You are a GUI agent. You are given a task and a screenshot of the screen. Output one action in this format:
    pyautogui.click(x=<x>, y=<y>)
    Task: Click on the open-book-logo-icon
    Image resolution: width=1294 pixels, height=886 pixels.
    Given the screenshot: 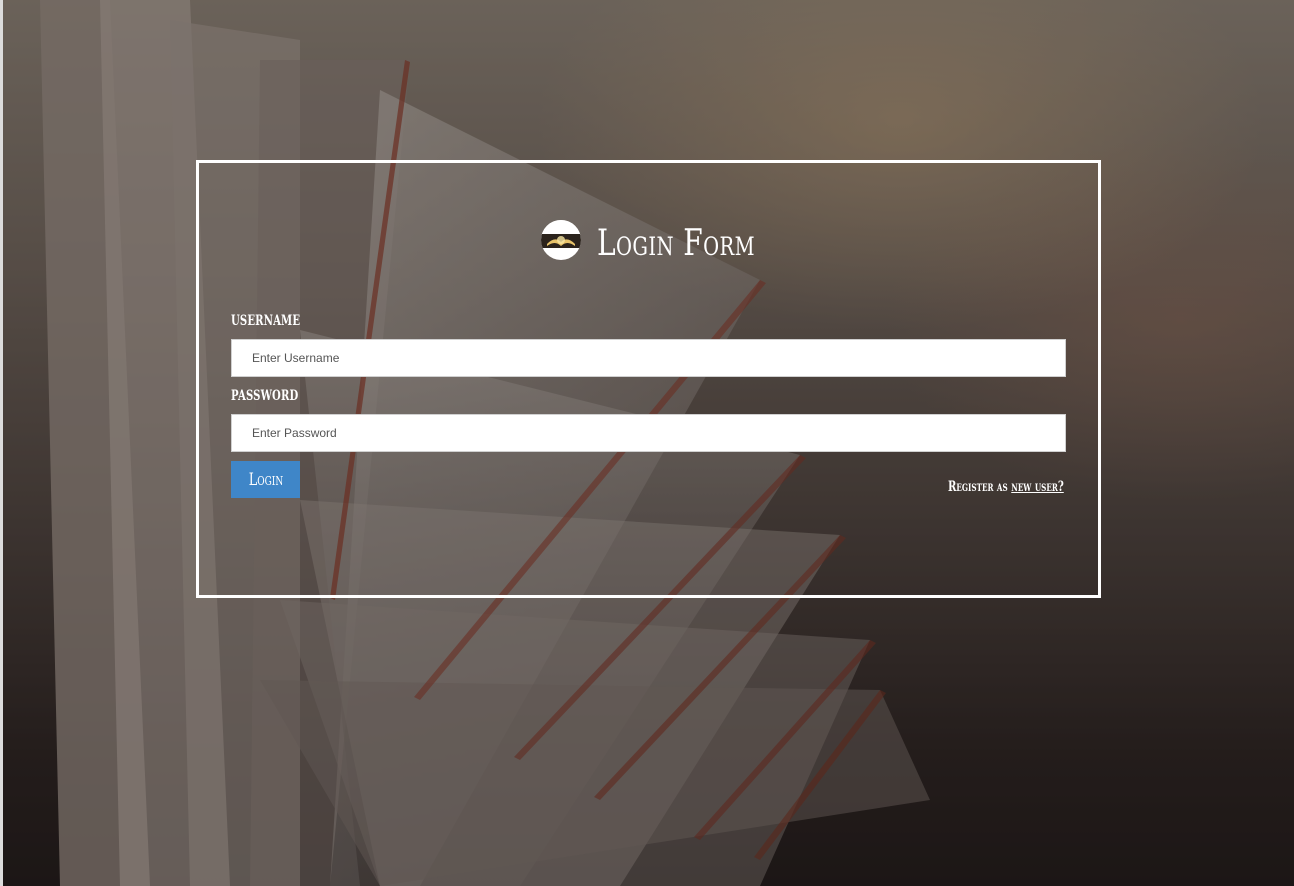 What is the action you would take?
    pyautogui.click(x=560, y=240)
    